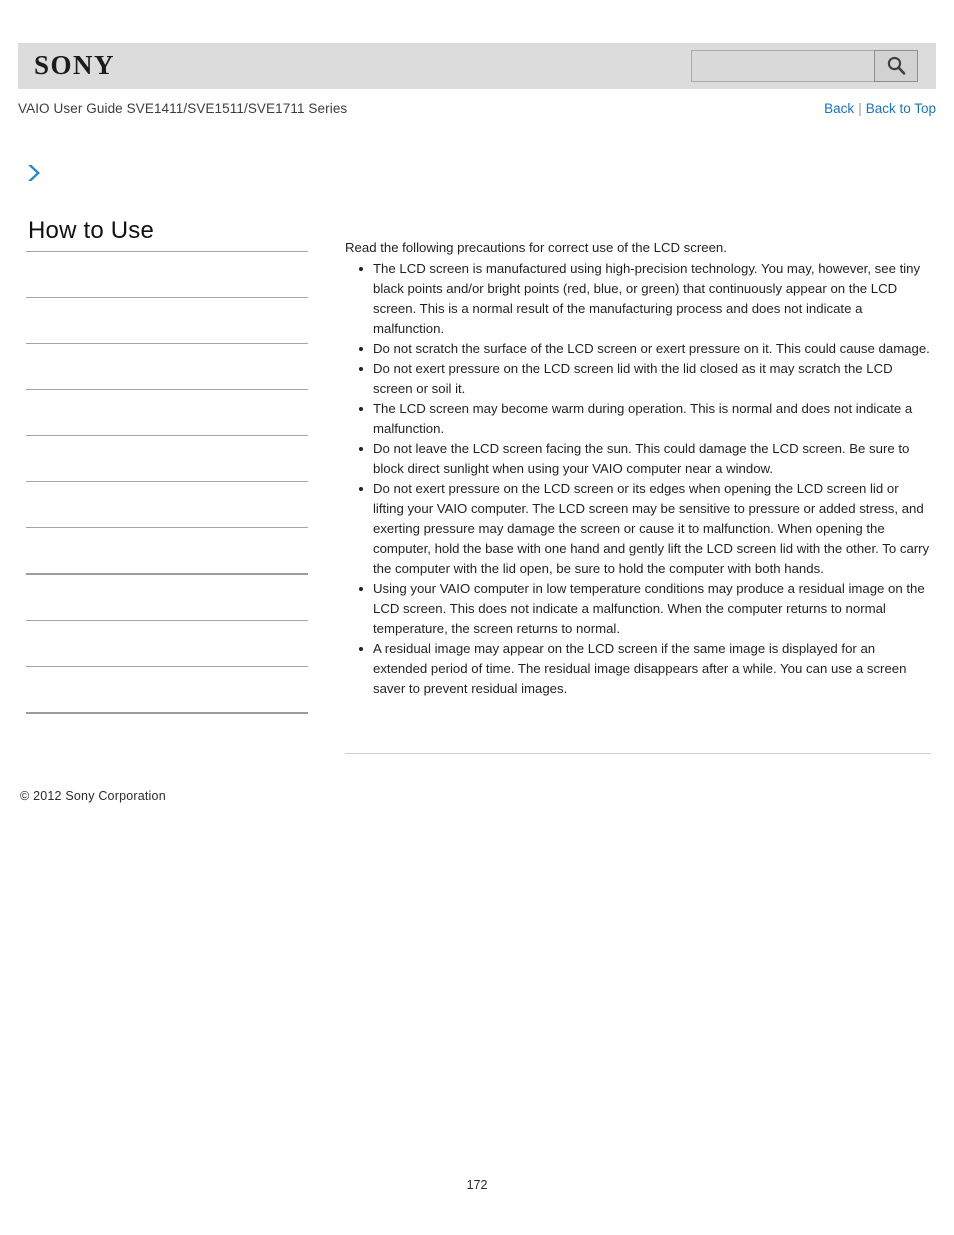  What do you see at coordinates (93, 796) in the screenshot?
I see `copyright-text: © 2012 Sony Corporation` at bounding box center [93, 796].